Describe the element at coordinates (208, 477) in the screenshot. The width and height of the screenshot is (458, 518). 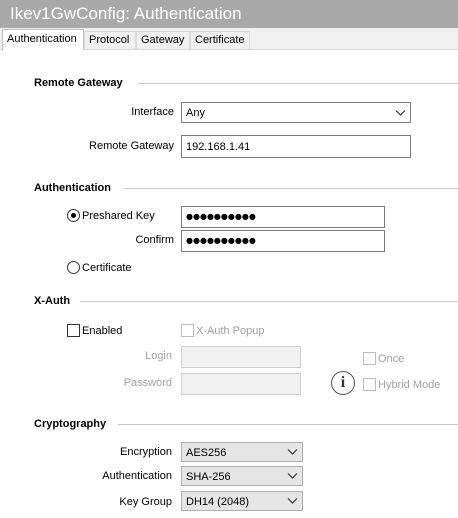
I see `authentication-algo-select-value: SHA-256` at that location.